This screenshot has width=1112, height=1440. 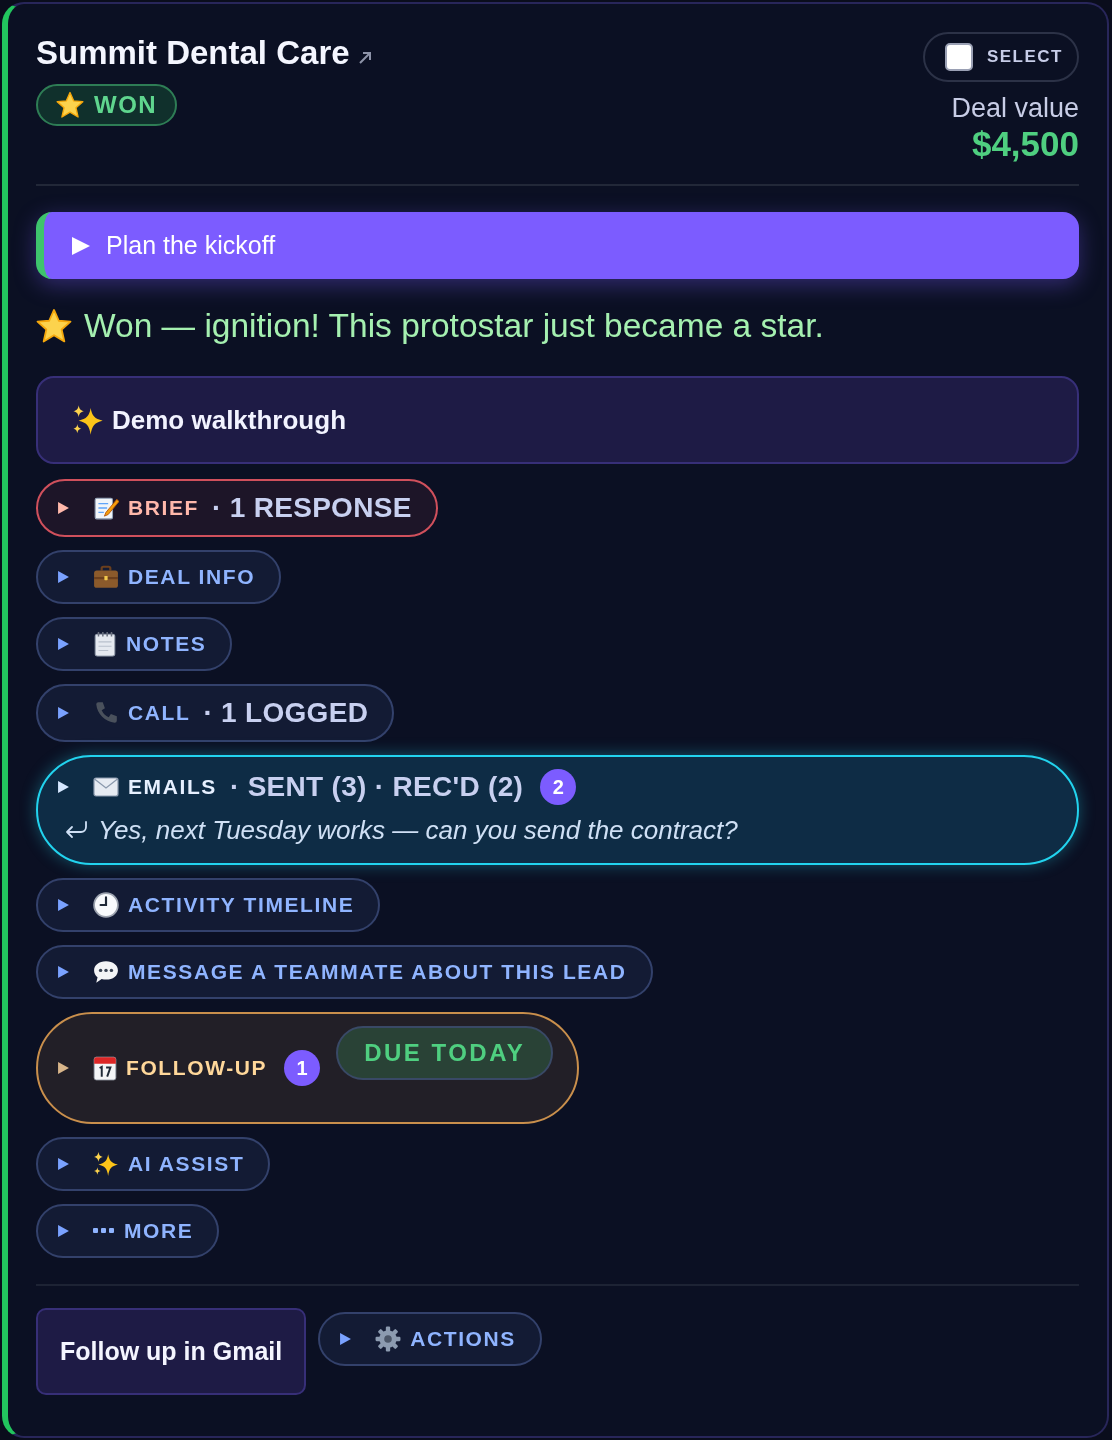 What do you see at coordinates (215, 713) in the screenshot?
I see `section-toggle: CALL · 1 LOGGED` at bounding box center [215, 713].